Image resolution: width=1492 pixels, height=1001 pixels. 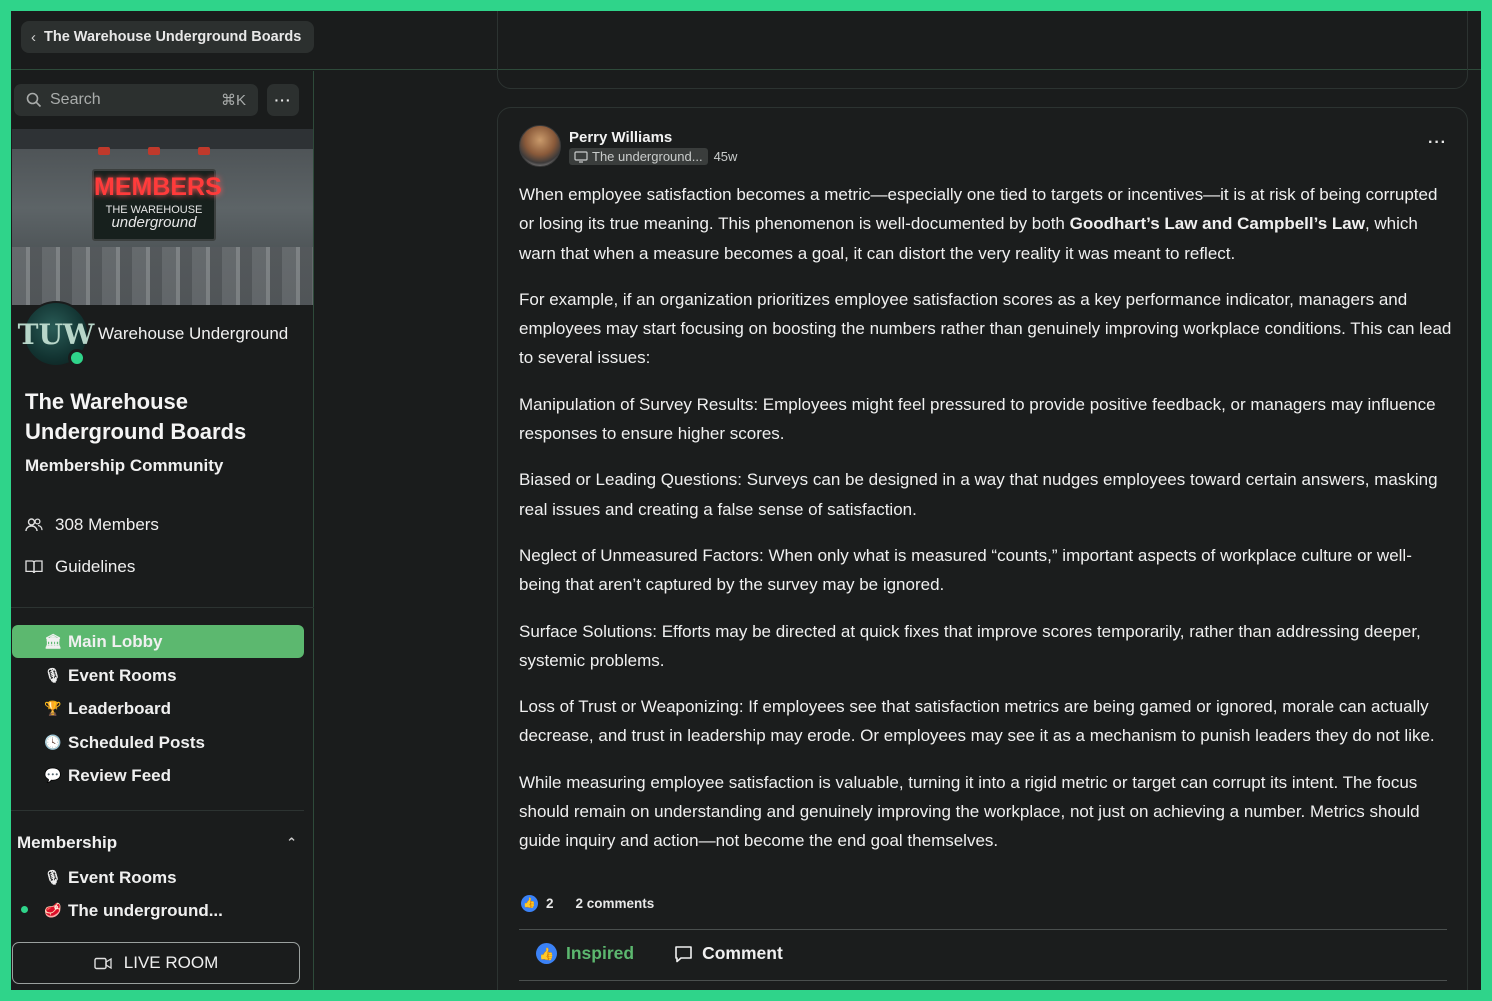 What do you see at coordinates (124, 465) in the screenshot?
I see `community-subtitle: Membership Community` at bounding box center [124, 465].